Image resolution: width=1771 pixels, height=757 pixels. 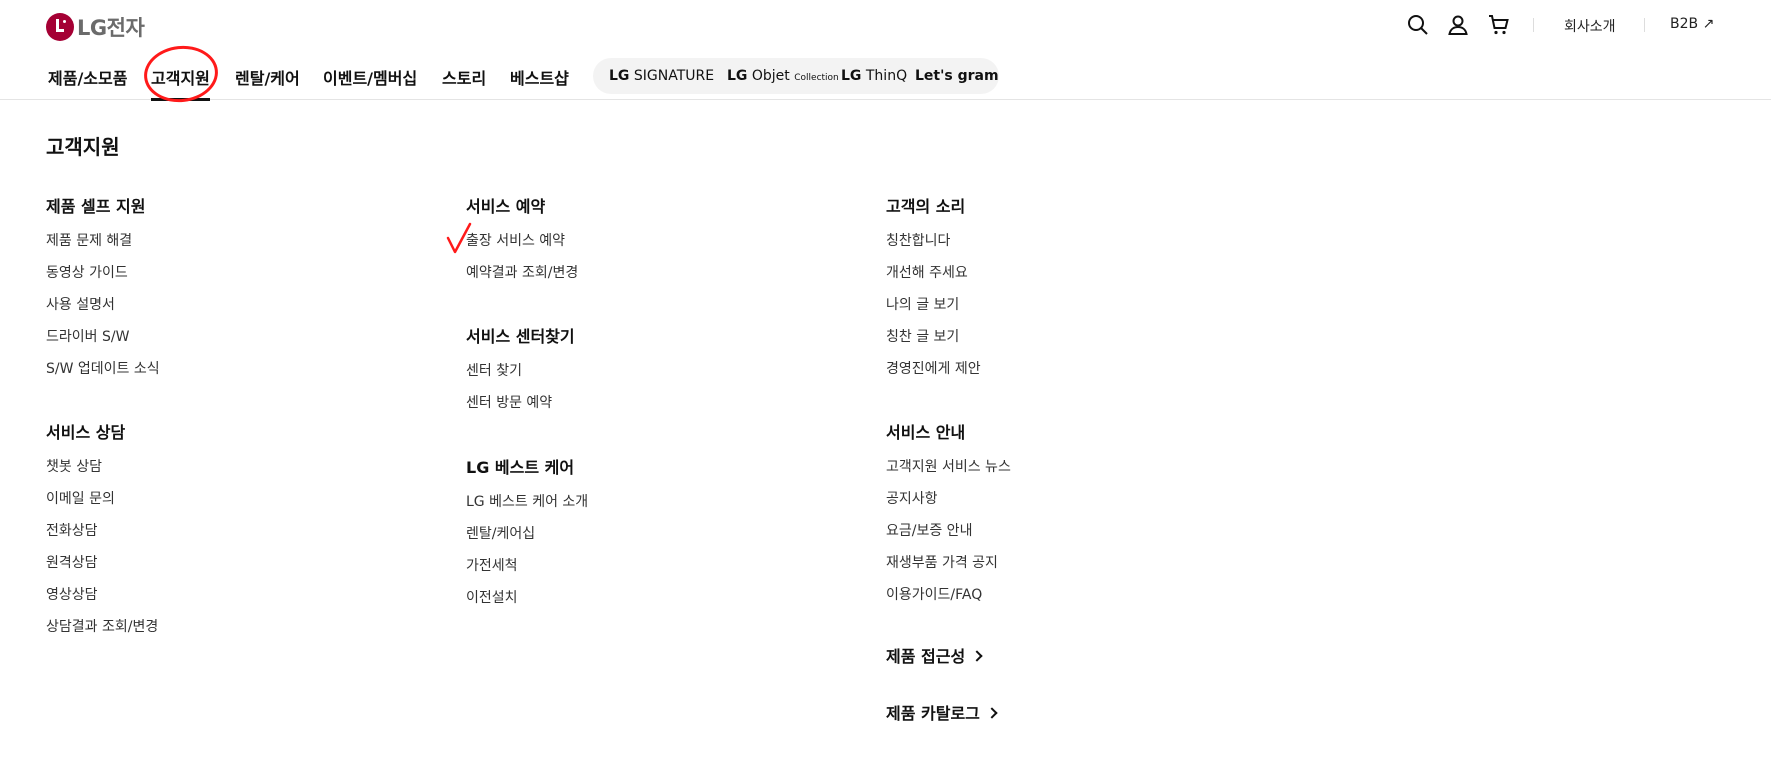 What do you see at coordinates (1692, 24) in the screenshot?
I see `b2b-link: B2B ↗` at bounding box center [1692, 24].